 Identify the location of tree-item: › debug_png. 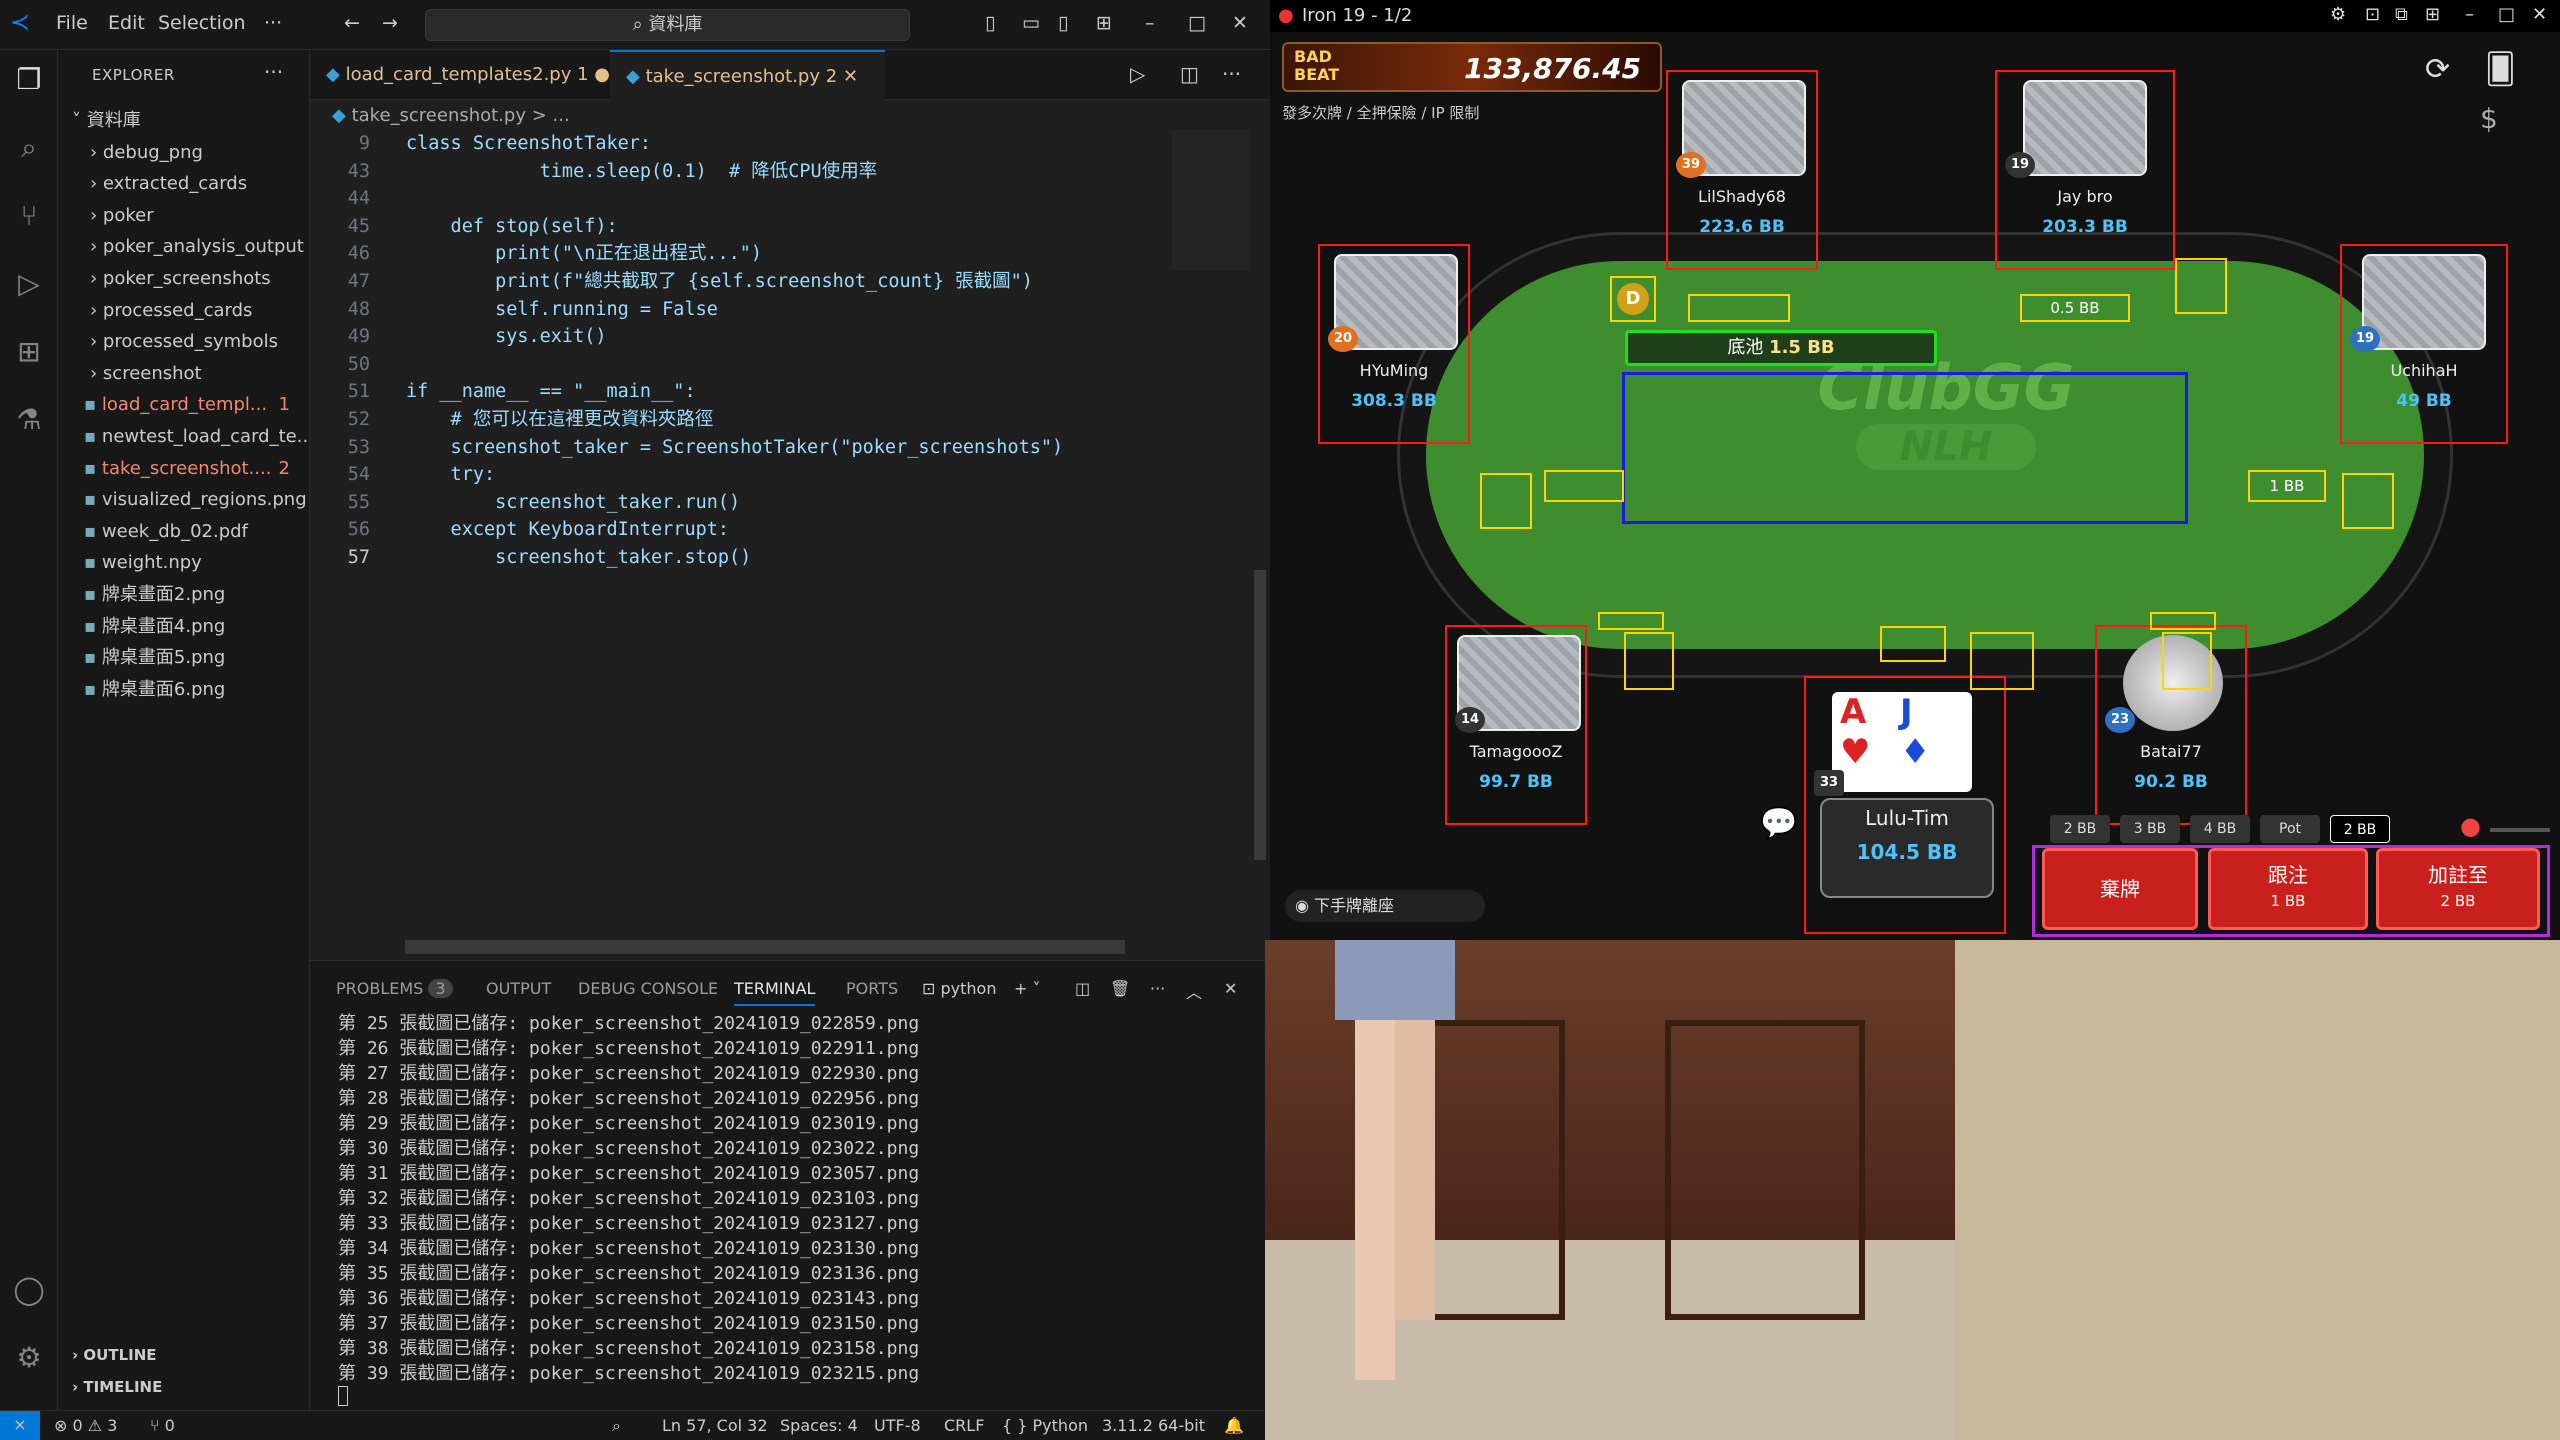
(184, 153).